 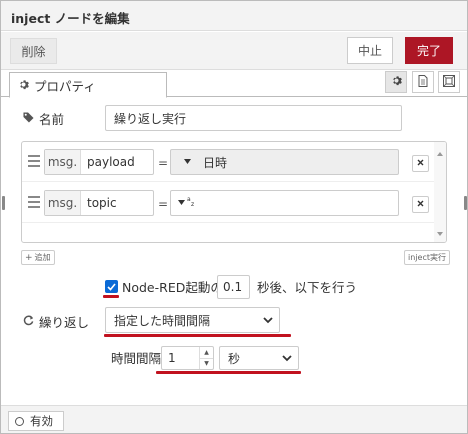 What do you see at coordinates (162, 320) in the screenshot?
I see `repeat-select-value: 指定した時間間隔` at bounding box center [162, 320].